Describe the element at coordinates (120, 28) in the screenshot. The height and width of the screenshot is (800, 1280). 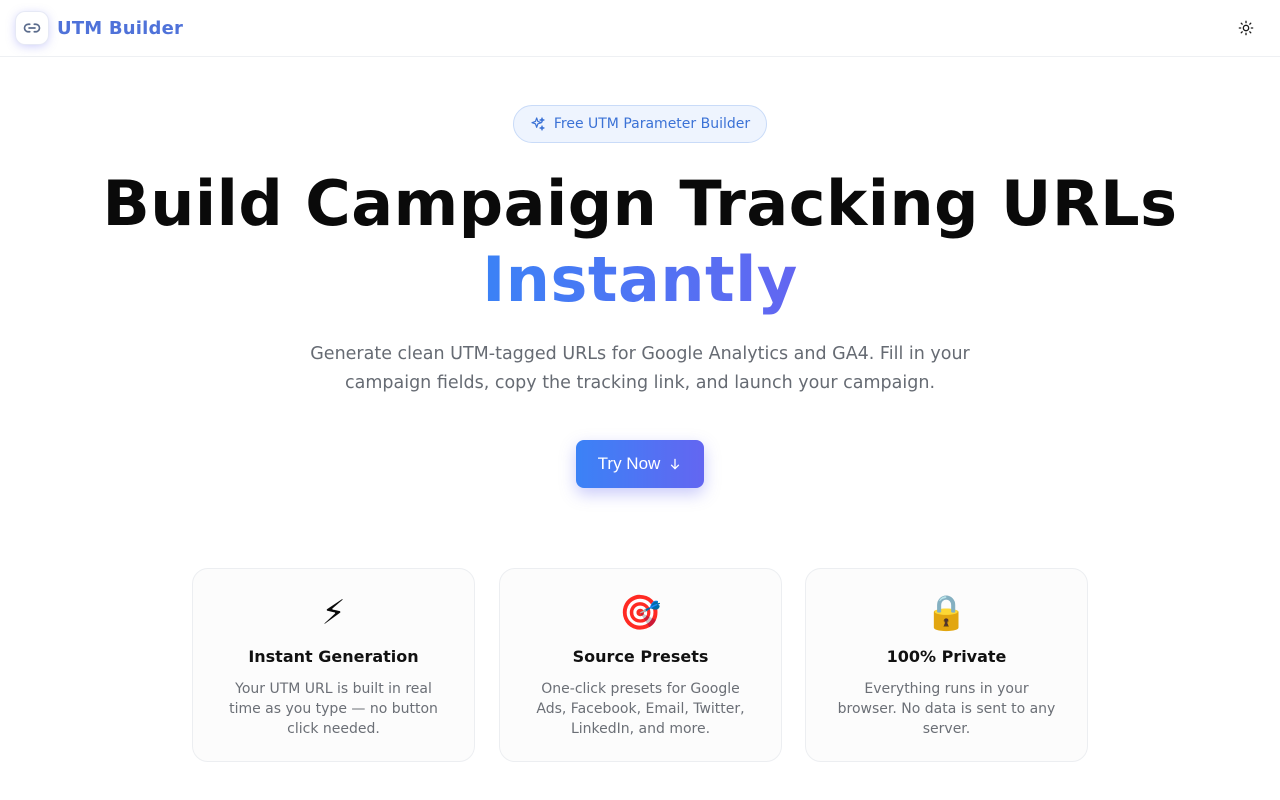
I see `brand-name: UTM Builder` at that location.